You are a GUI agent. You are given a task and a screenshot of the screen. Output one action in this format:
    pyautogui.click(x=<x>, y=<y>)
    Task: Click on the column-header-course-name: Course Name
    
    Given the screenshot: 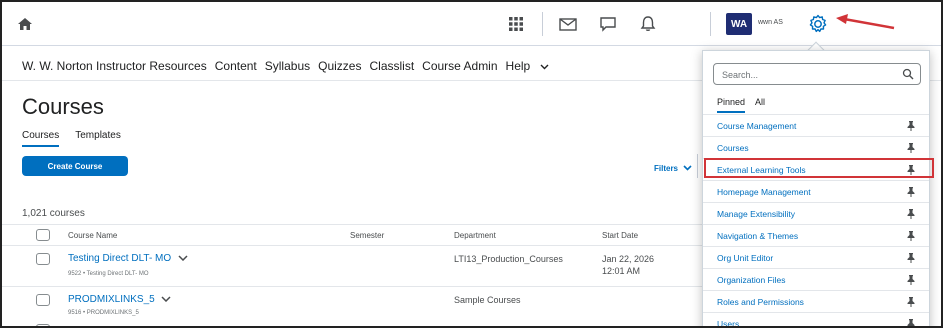 What is the action you would take?
    pyautogui.click(x=92, y=235)
    